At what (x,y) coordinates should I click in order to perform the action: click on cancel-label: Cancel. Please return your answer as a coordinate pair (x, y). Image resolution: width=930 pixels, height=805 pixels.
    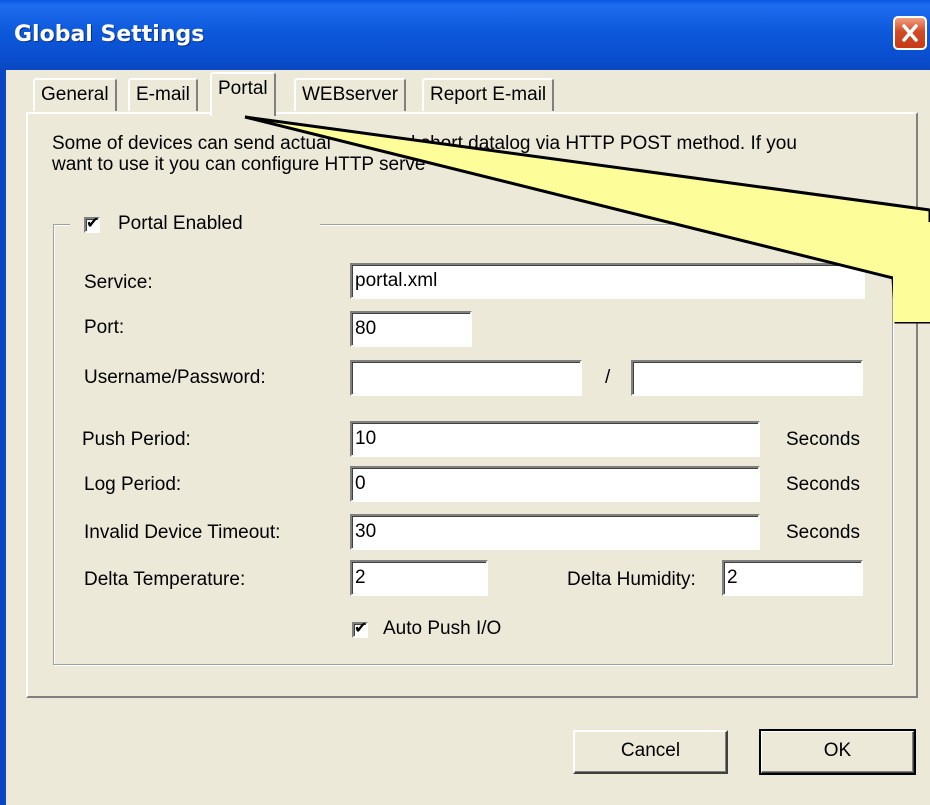
    Looking at the image, I should click on (650, 750).